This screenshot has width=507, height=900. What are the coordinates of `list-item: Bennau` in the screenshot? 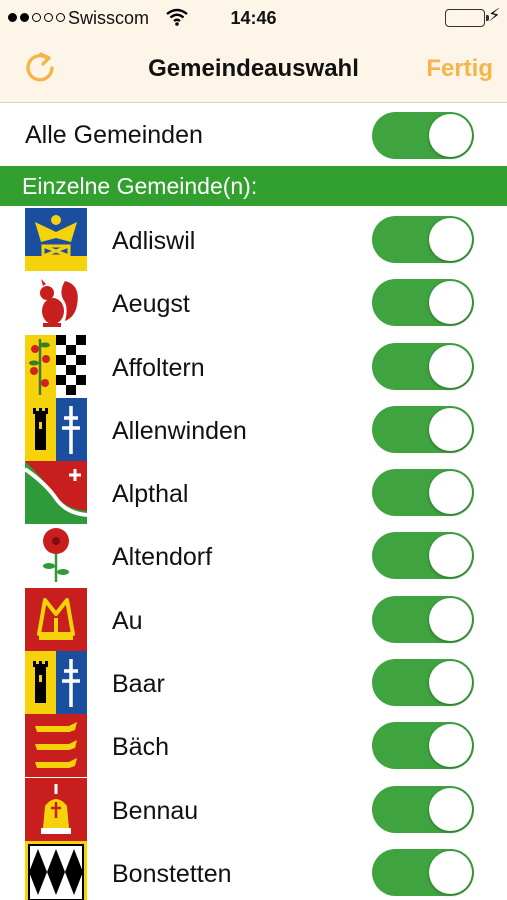 It's located at (253, 809).